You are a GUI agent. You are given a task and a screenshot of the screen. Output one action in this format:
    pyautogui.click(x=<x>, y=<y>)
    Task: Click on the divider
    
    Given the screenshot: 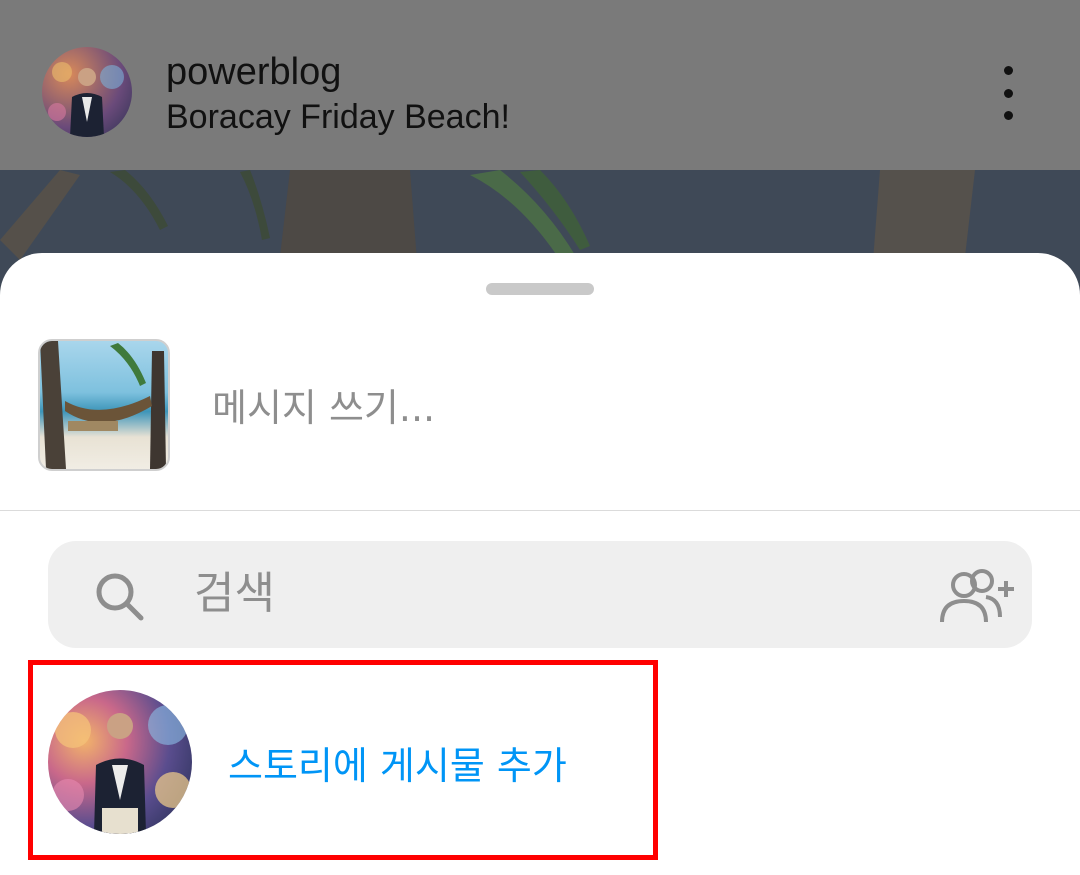 What is the action you would take?
    pyautogui.click(x=540, y=510)
    